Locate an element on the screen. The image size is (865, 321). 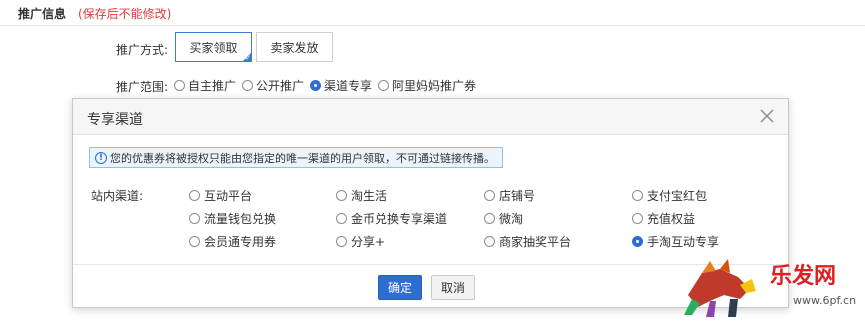
channel-option-hudong: 互动平台 is located at coordinates (220, 195).